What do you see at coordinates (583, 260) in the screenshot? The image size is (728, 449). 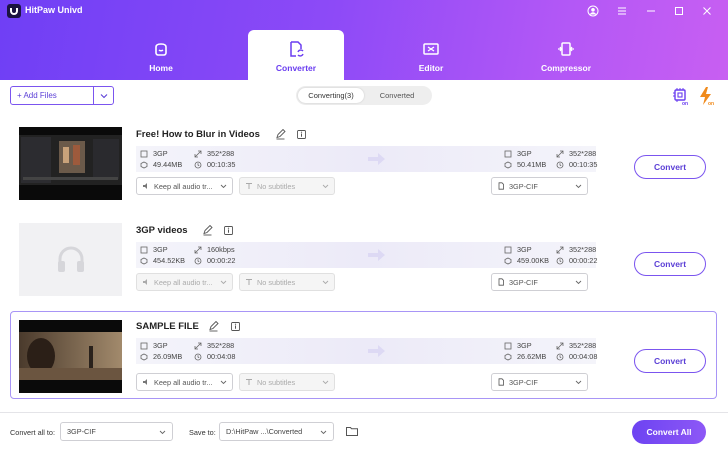 I see `target-duration: 00:00:22` at bounding box center [583, 260].